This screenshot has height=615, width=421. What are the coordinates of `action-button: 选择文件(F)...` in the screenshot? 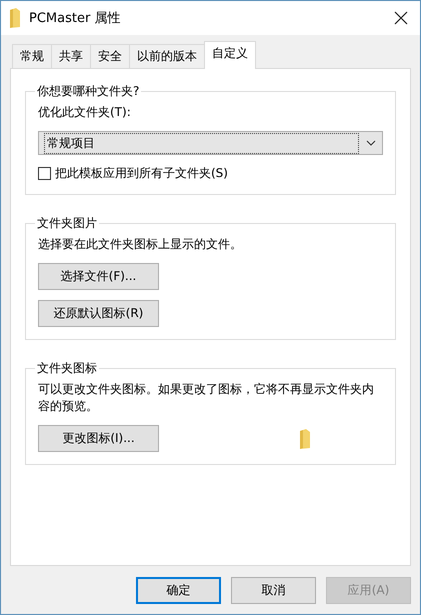 It's located at (98, 276).